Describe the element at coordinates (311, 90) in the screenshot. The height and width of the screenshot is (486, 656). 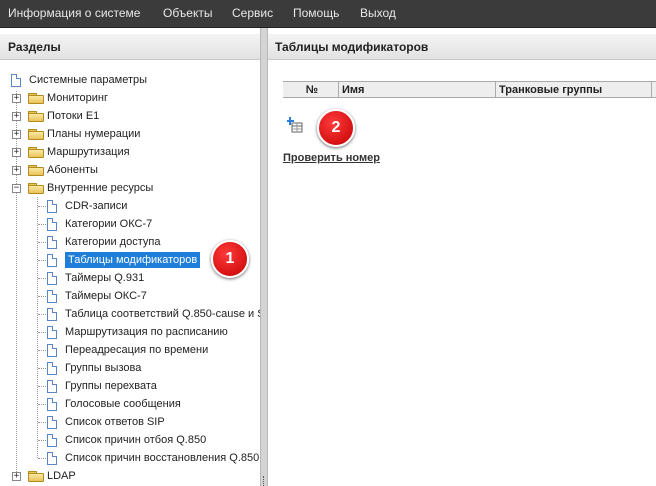
I see `column-header-number: №` at that location.